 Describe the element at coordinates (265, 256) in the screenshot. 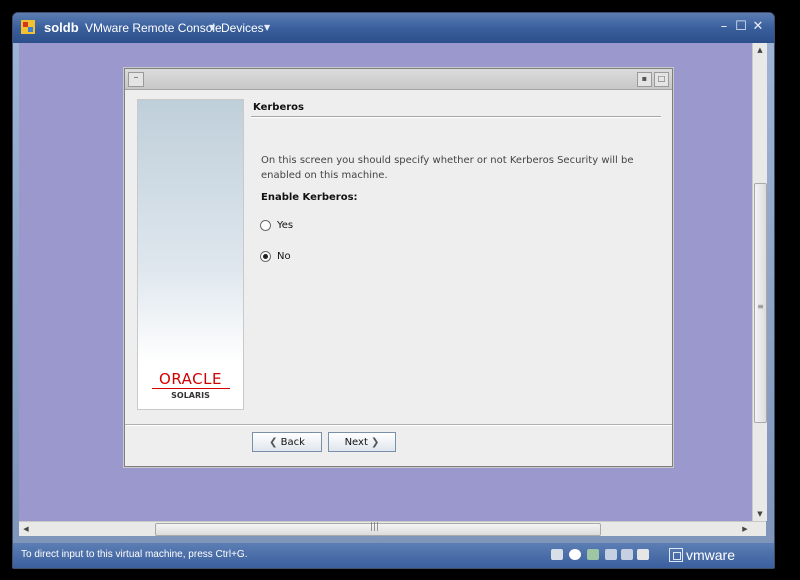

I see `radio-button-no` at that location.